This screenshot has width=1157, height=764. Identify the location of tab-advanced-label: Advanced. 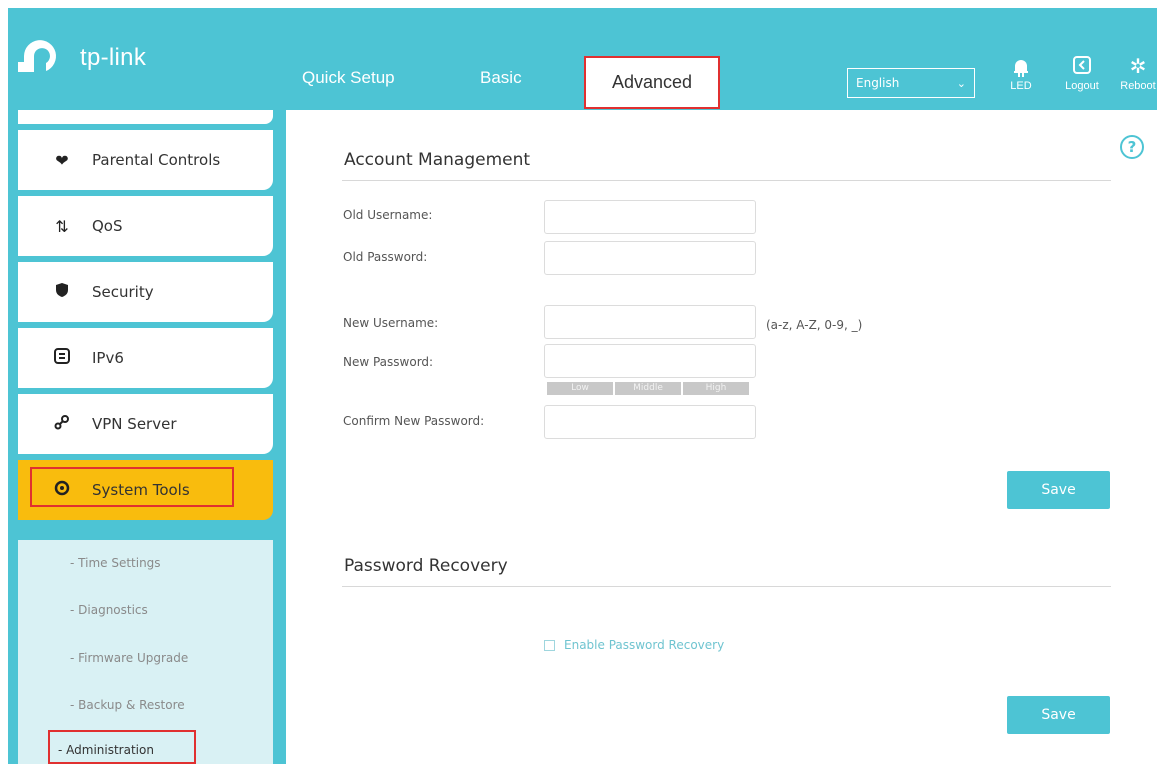
(652, 82).